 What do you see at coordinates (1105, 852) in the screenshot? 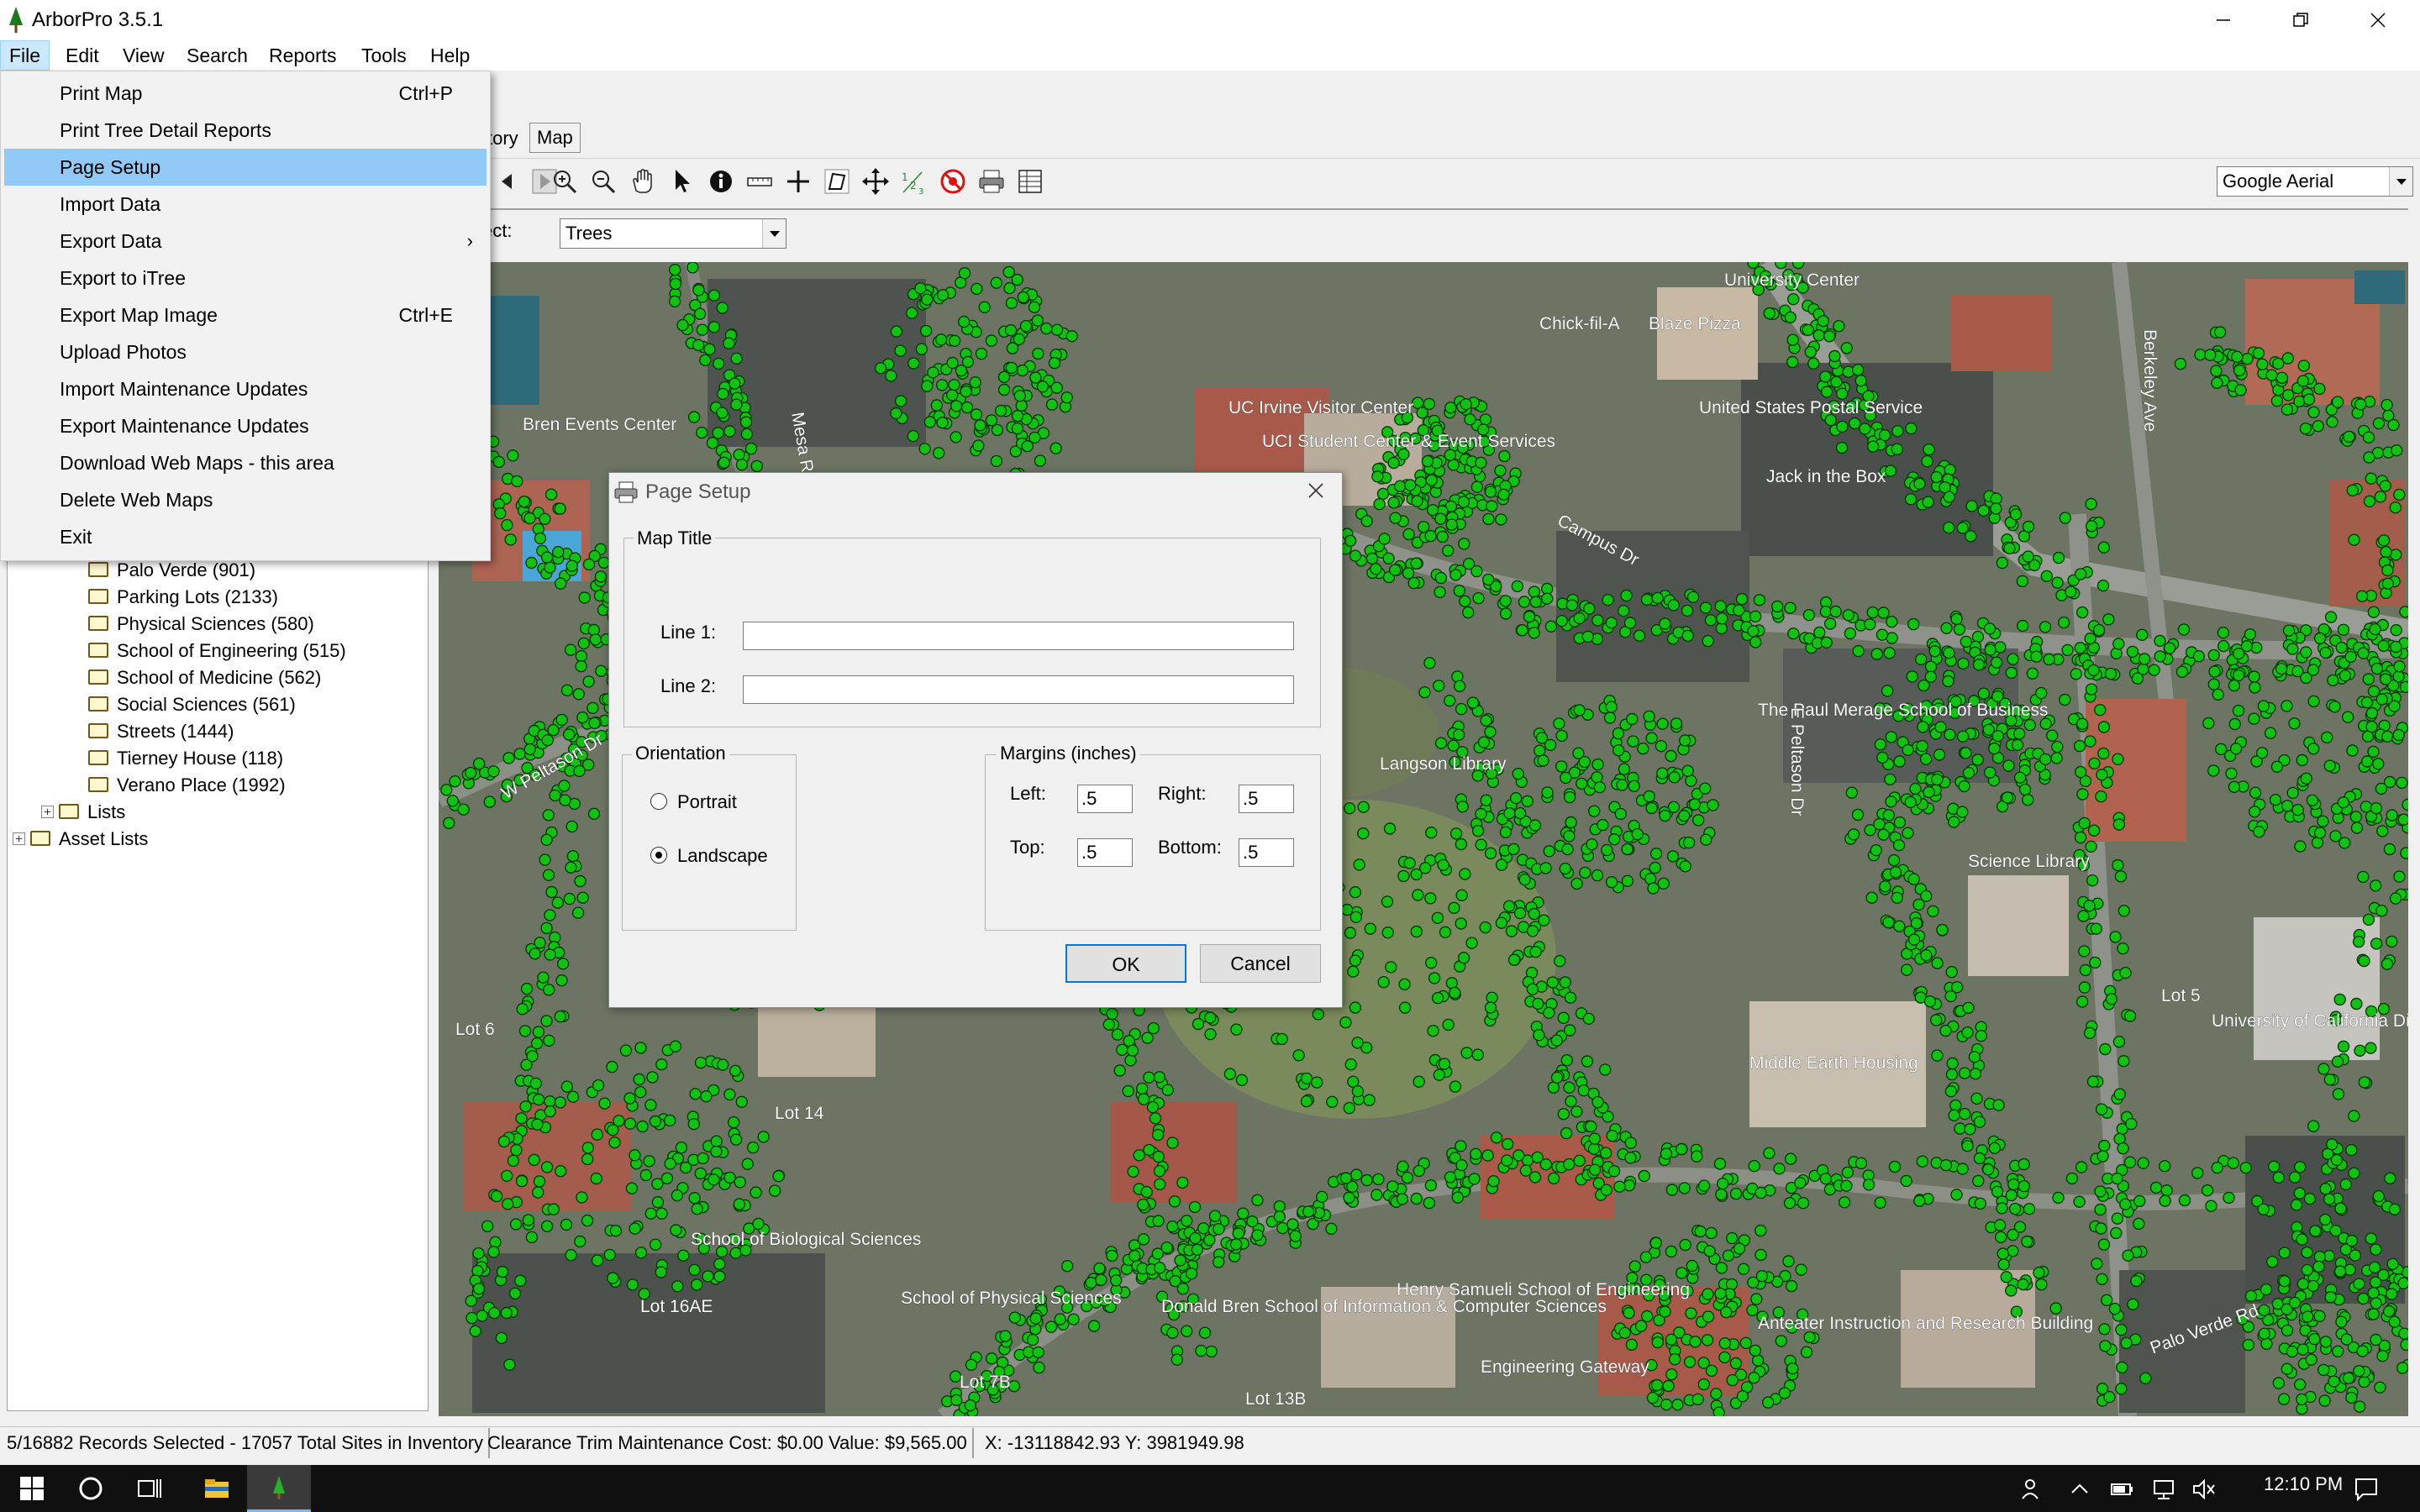
I see `top-margin-input: .5` at bounding box center [1105, 852].